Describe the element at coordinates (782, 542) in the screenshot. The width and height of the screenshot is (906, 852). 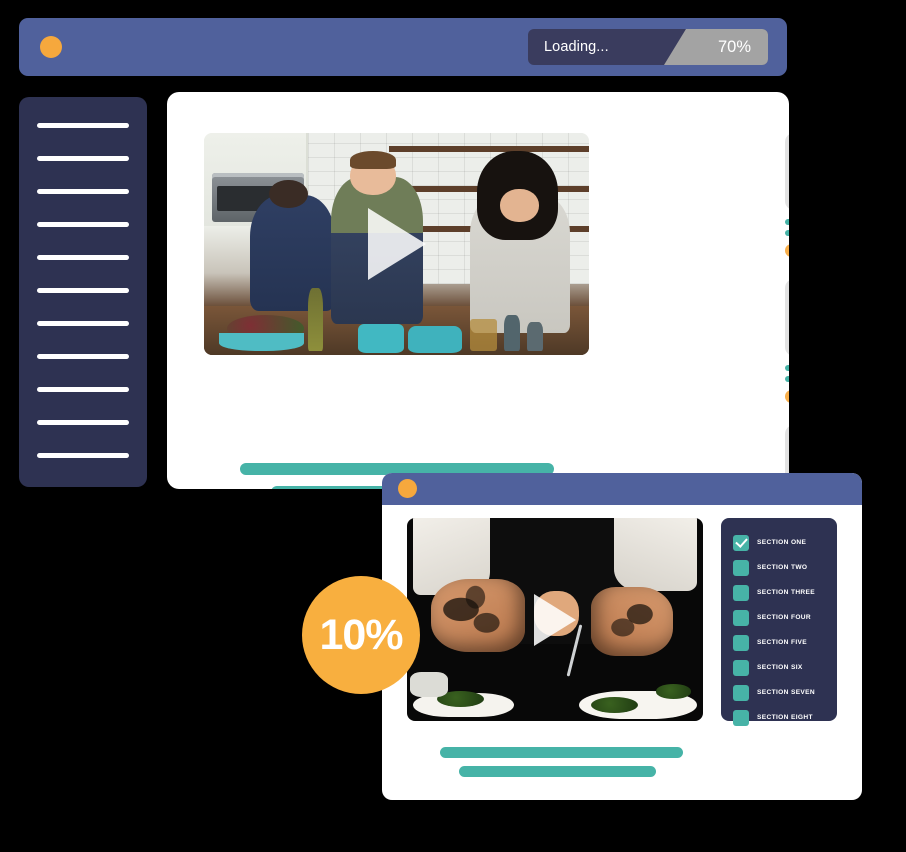
I see `section-label: SECTION ONE` at that location.